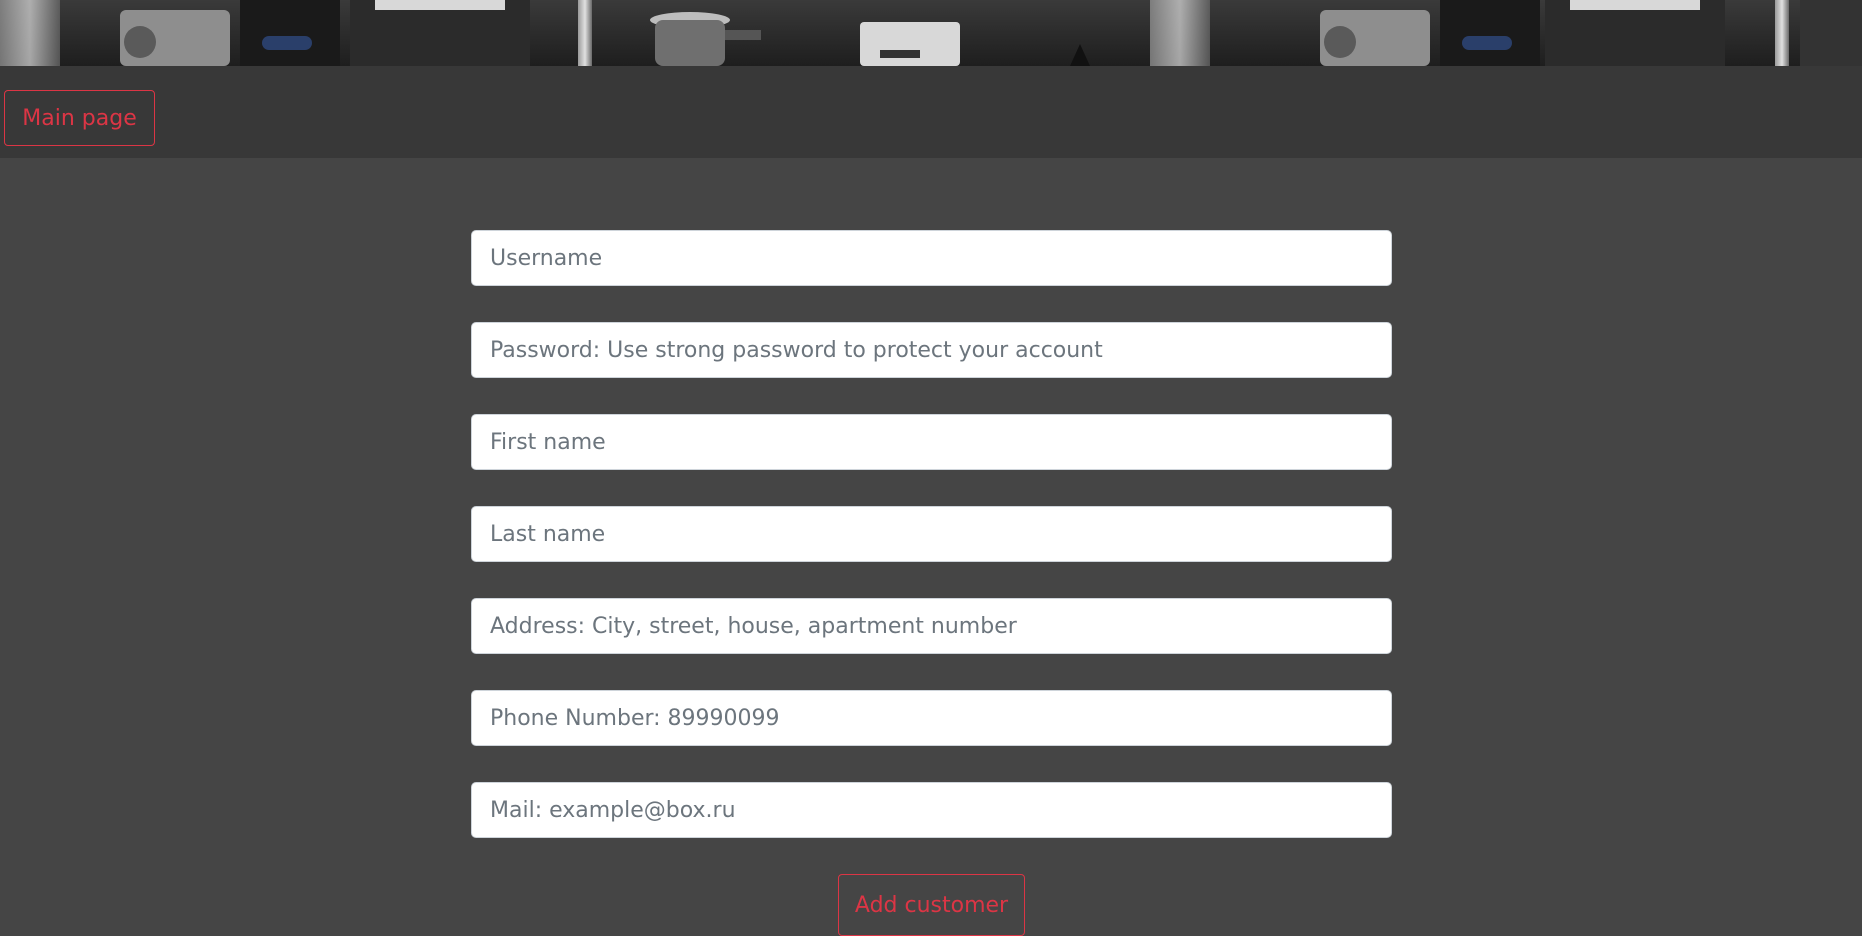  I want to click on address-input, so click(931, 626).